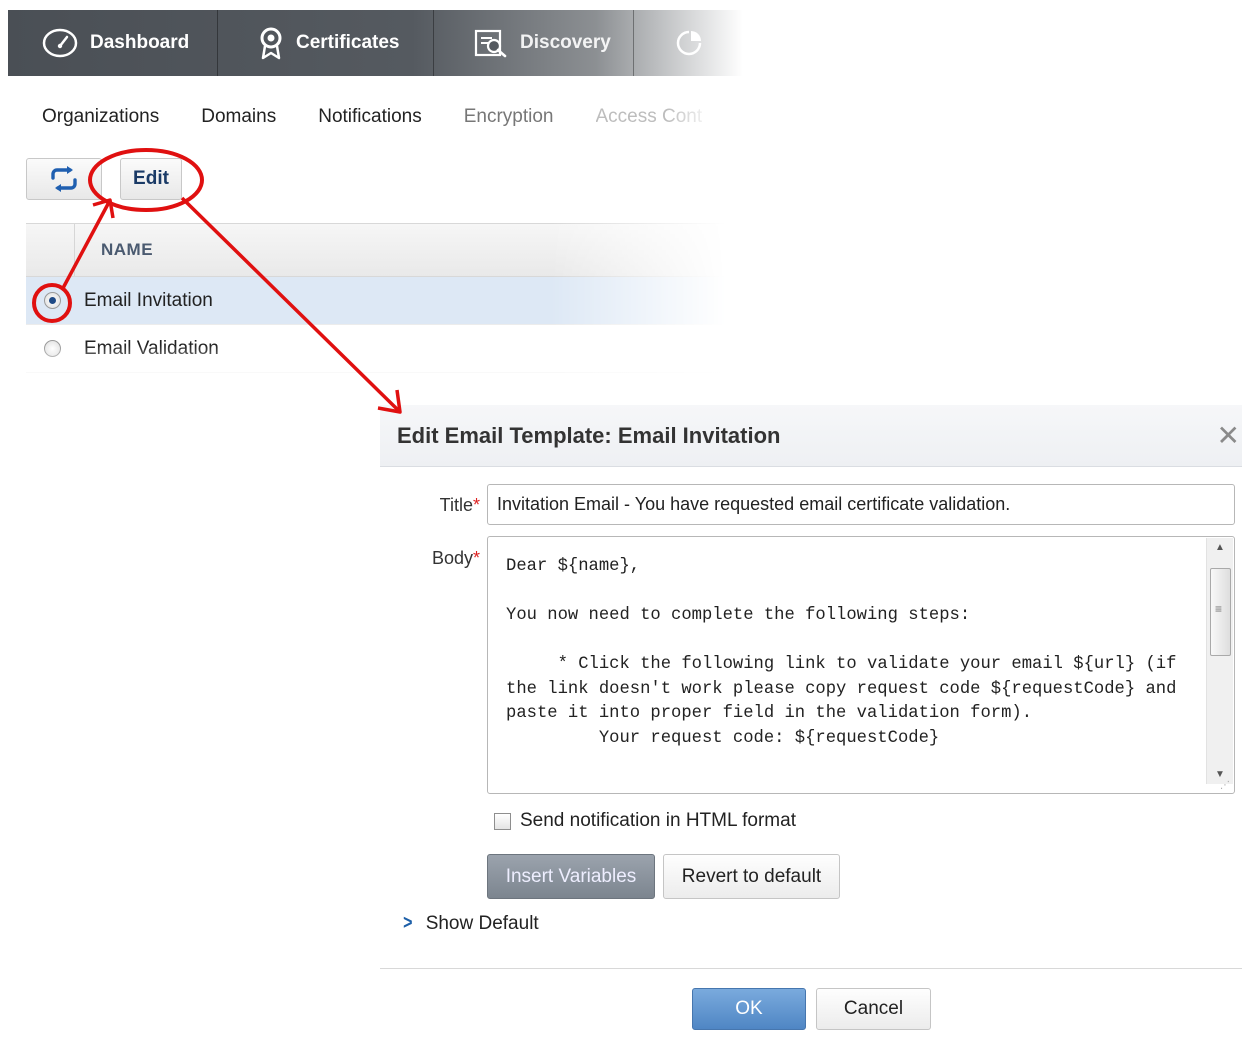  I want to click on body-scrollbar: ▲ ▼, so click(1219, 661).